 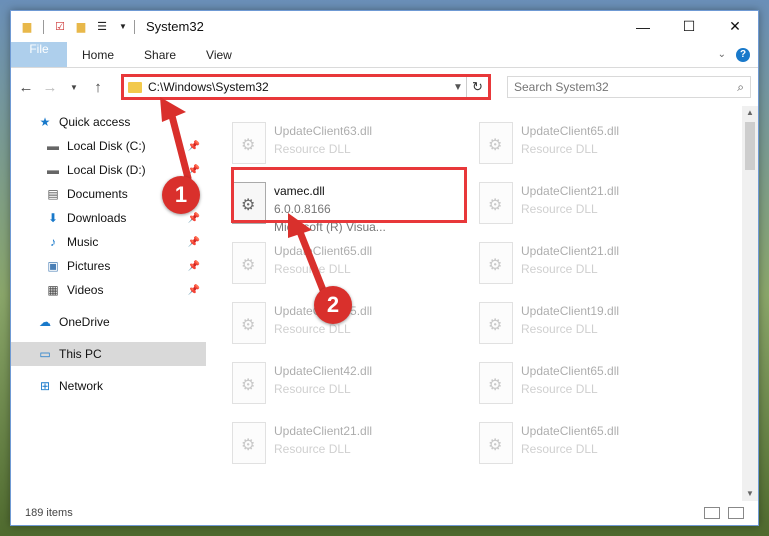 I want to click on refresh-button: ↻, so click(x=477, y=87).